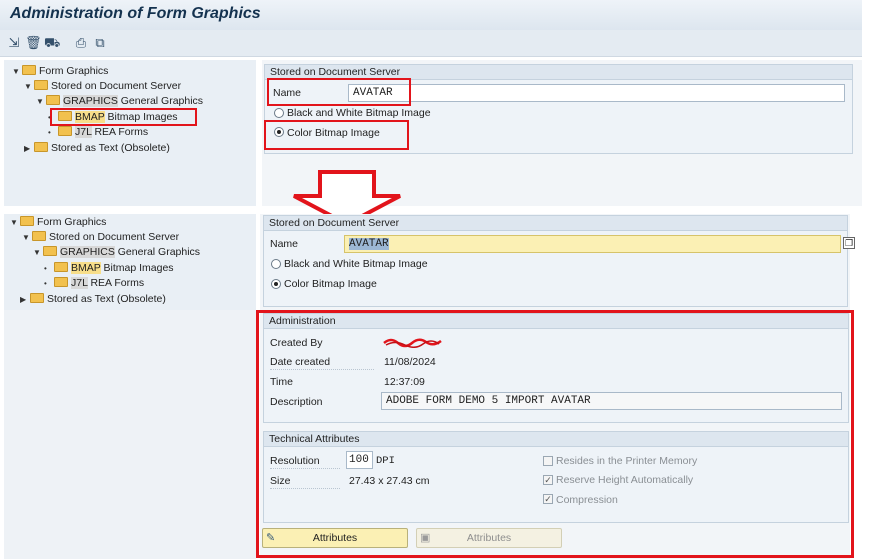  What do you see at coordinates (81, 43) in the screenshot?
I see `print-icon: ⎙` at bounding box center [81, 43].